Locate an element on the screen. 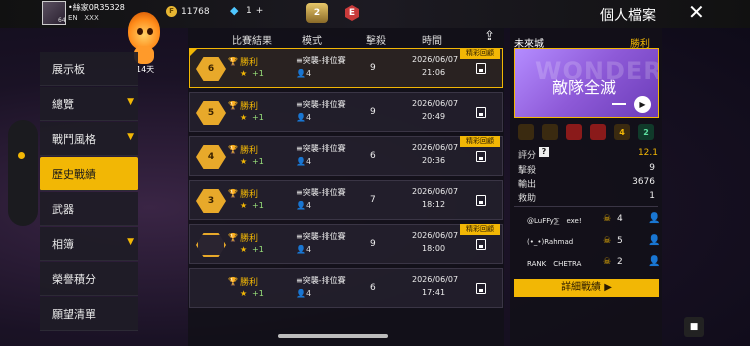 This screenshot has height=346, width=750. sidebar-item-album: 相簿 ▼ is located at coordinates (89, 244).